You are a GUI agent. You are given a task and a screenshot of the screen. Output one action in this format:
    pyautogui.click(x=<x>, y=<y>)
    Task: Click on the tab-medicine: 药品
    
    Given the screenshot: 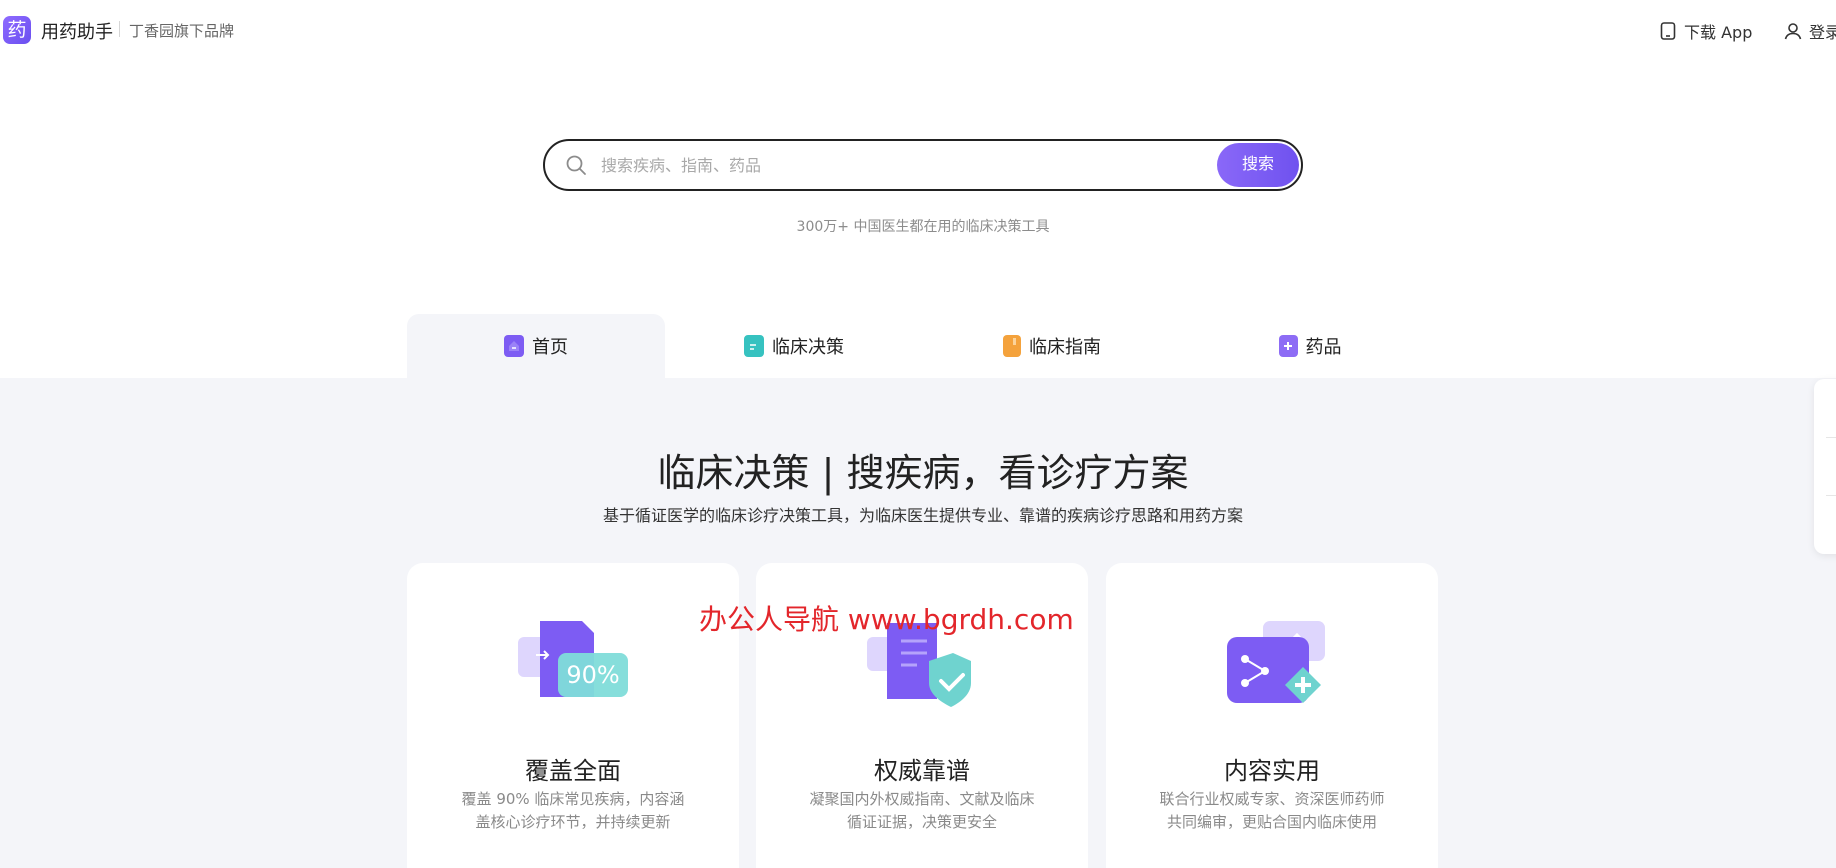 What is the action you would take?
    pyautogui.click(x=1310, y=346)
    